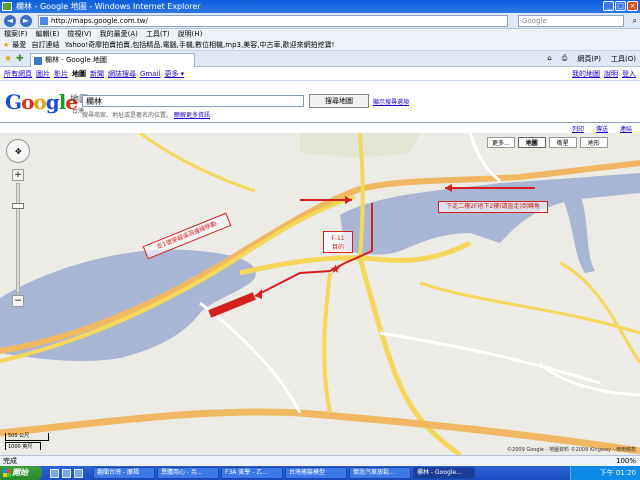  I want to click on scale-imperial: 1000 英尺, so click(23, 446).